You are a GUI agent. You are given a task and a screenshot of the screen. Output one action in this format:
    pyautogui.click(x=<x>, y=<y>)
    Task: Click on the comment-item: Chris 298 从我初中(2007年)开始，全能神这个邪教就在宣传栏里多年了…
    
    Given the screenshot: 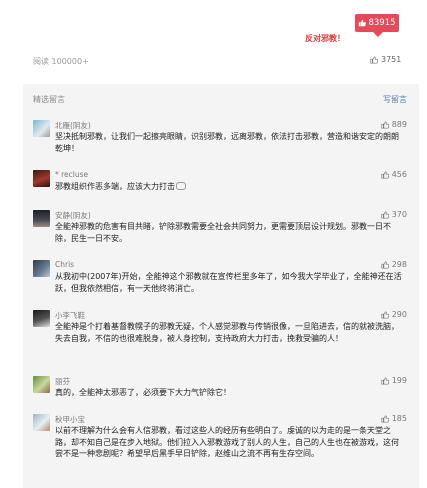 What is the action you would take?
    pyautogui.click(x=220, y=278)
    